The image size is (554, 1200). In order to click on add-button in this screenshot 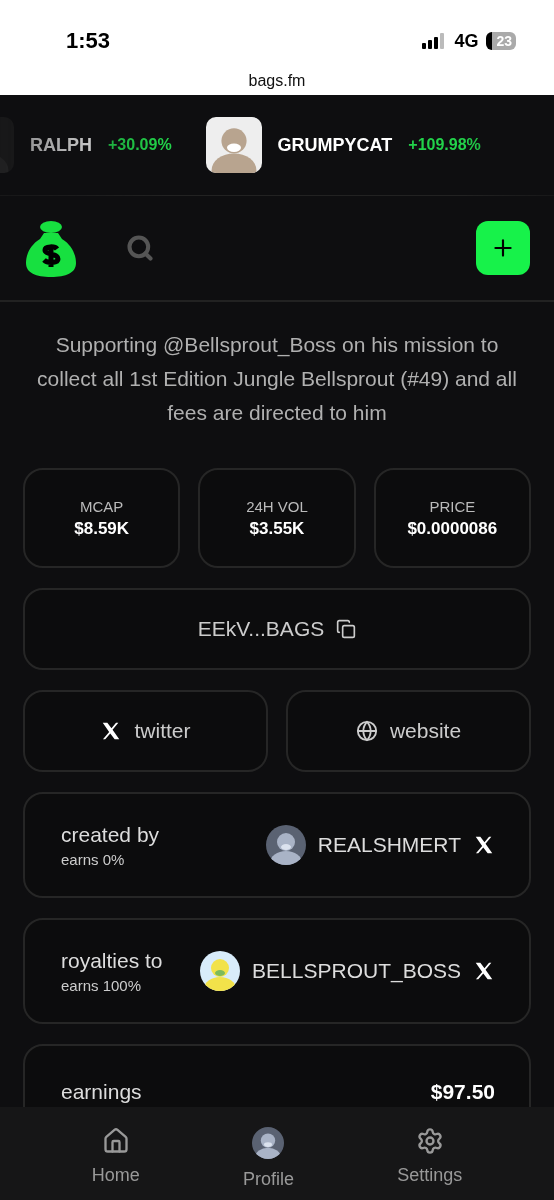, I will do `click(503, 248)`.